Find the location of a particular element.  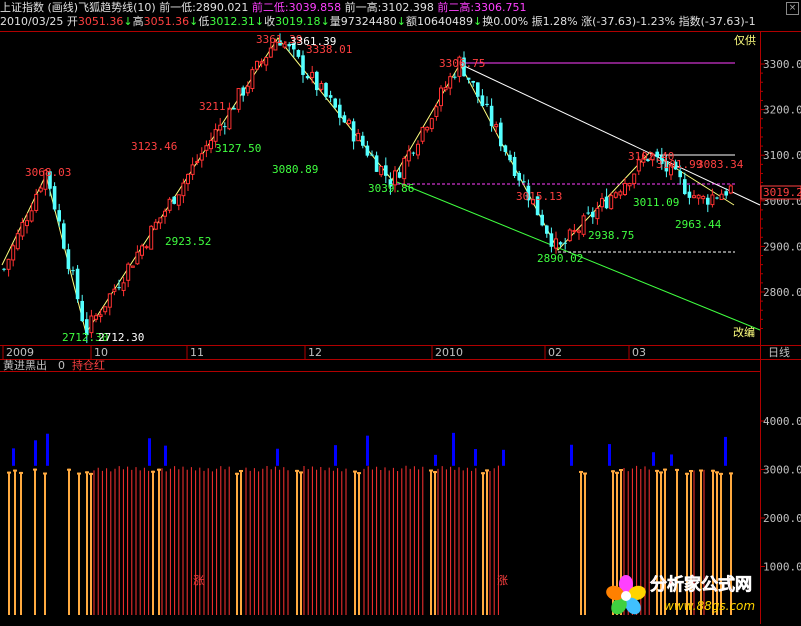

indicator-y-tick-label: 4000.00 is located at coordinates (782, 421).